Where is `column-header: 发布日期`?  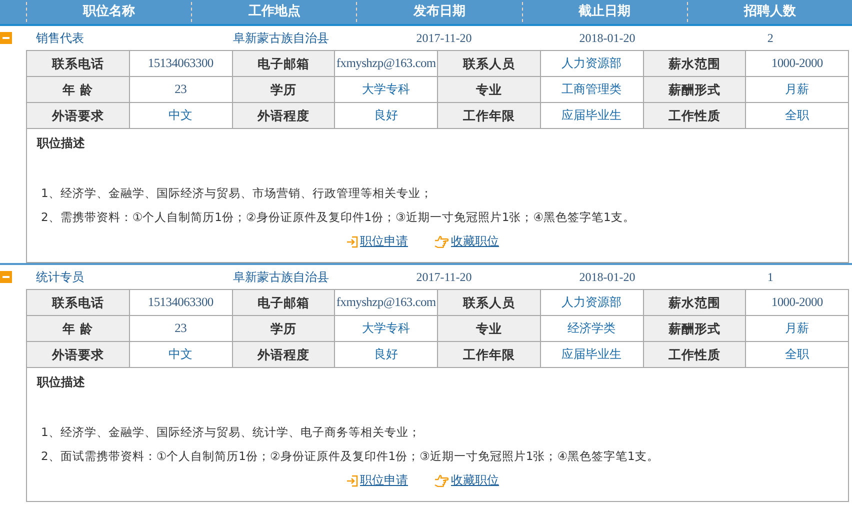
column-header: 发布日期 is located at coordinates (439, 12).